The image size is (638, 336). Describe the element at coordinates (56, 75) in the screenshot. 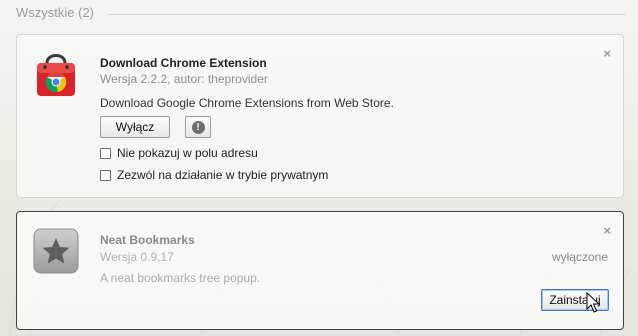

I see `red-shopping-bag-chrome-icon` at that location.